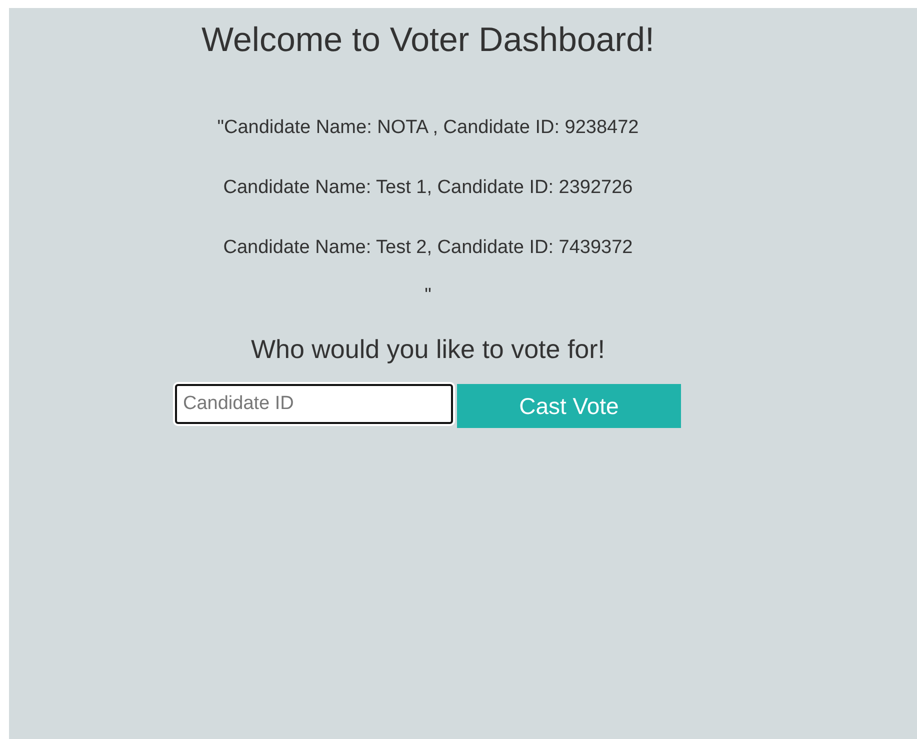  Describe the element at coordinates (428, 40) in the screenshot. I see `page-title: Welcome to Voter Dashboard!` at that location.